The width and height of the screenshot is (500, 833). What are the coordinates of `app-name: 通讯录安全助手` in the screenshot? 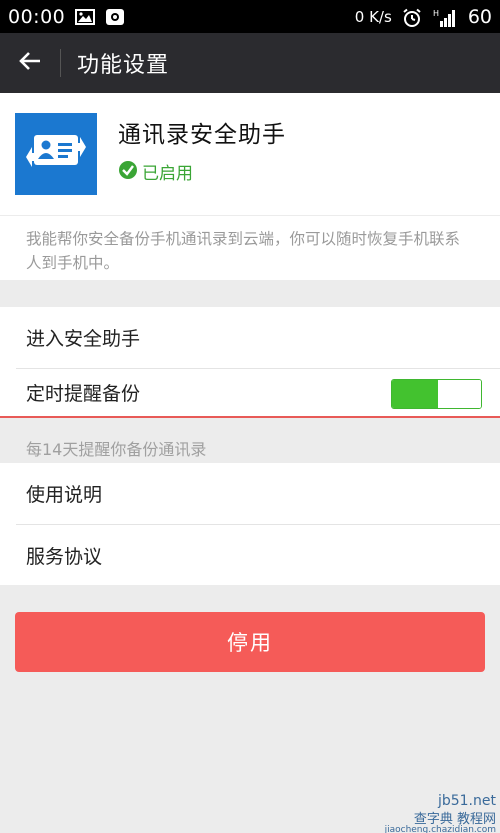 It's located at (202, 135).